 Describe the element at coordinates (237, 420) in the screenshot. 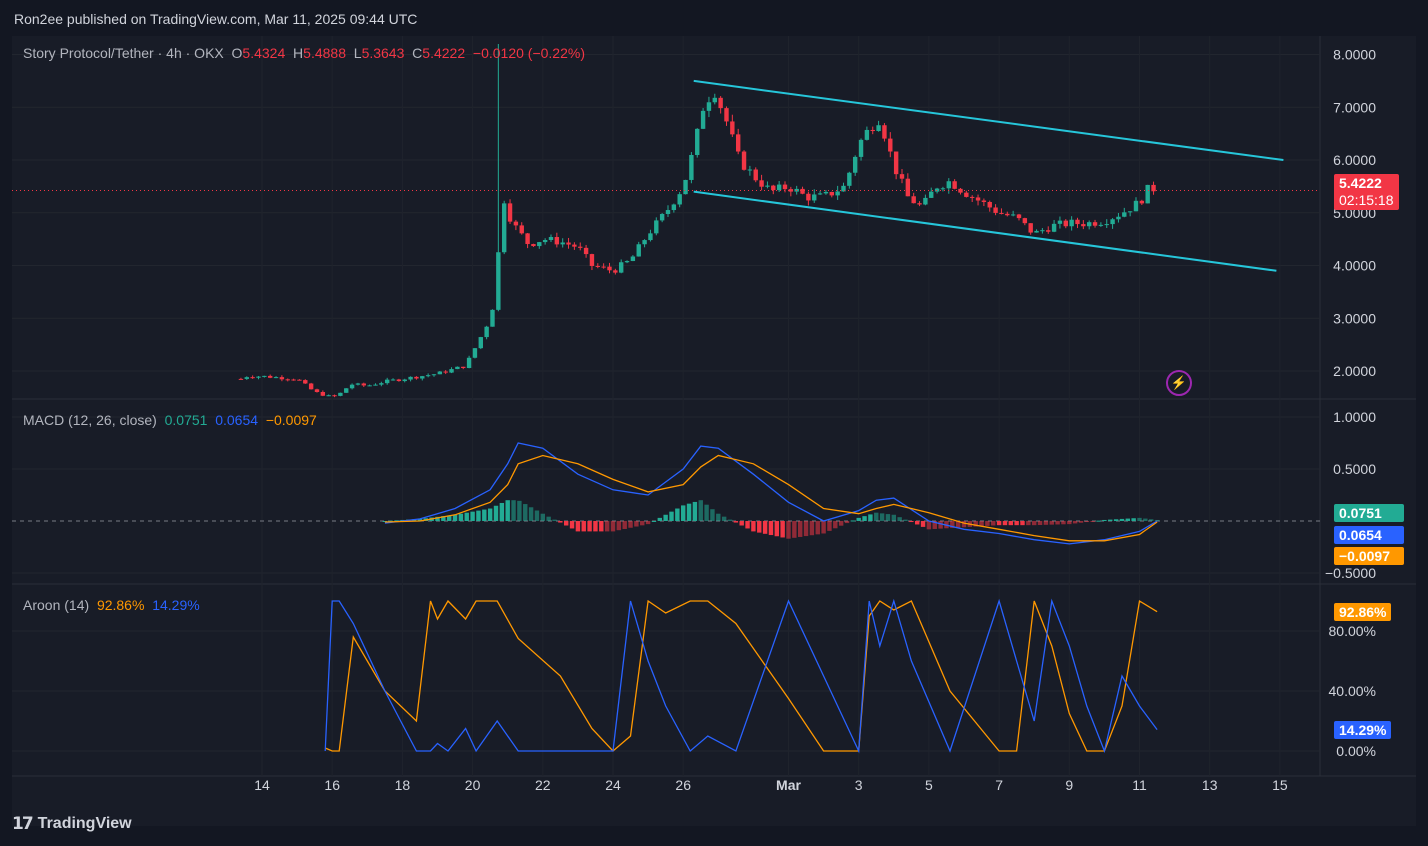

I see `macd-legend-macd: 0.0654` at that location.